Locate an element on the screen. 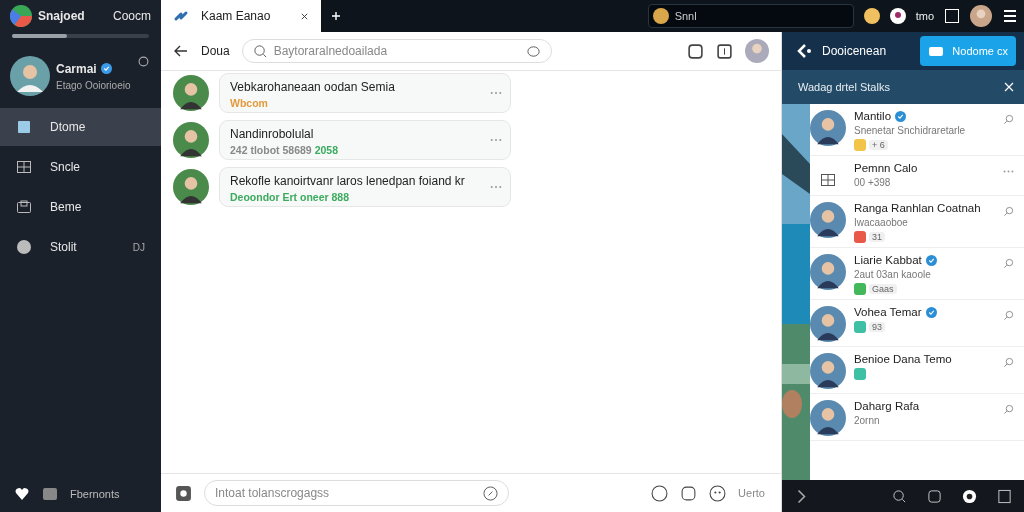 The image size is (1024, 512). contact-name: Daharg Rafa is located at coordinates (887, 406).